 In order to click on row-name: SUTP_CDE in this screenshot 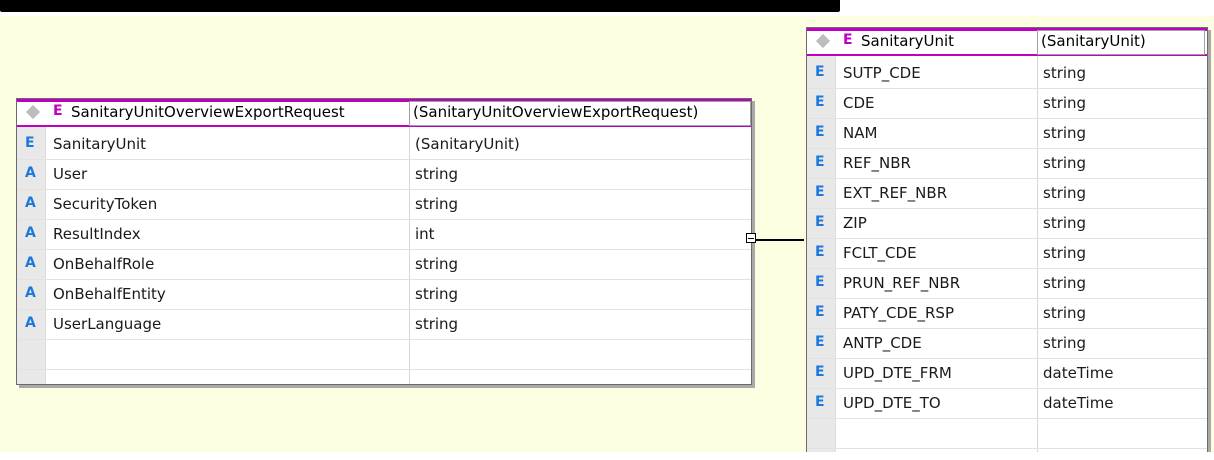, I will do `click(882, 73)`.